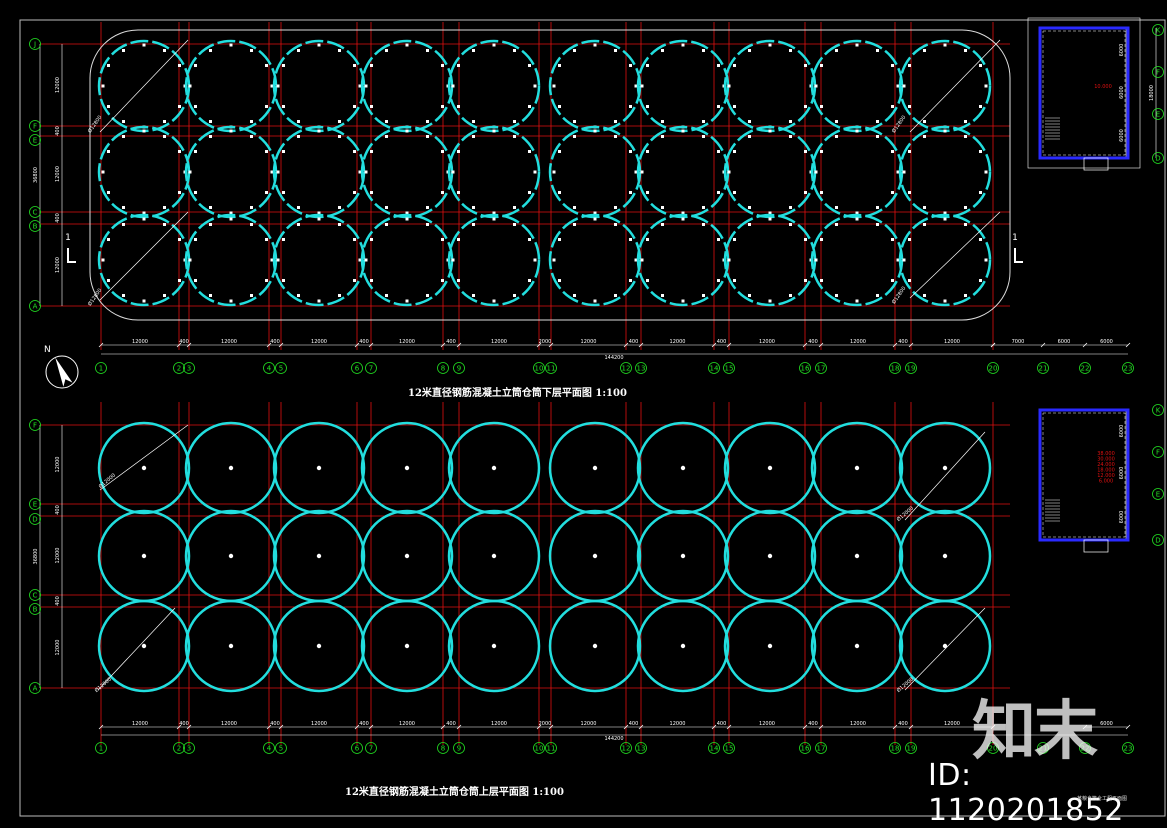 Image resolution: width=1167 pixels, height=828 pixels. I want to click on plan-title-lower-level: 12米直径钢筋混凝土立筒仓筒下层平面图 1:100, so click(517, 393).